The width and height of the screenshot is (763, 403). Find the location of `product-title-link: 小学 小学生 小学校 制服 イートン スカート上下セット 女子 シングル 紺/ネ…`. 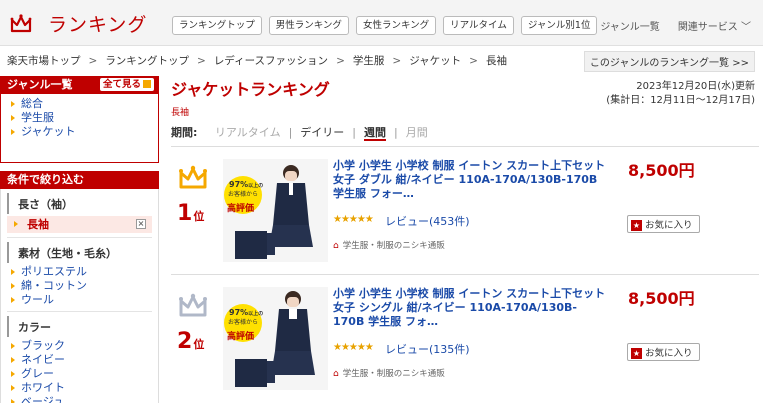

product-title-link: 小学 小学生 小学校 制服 イートン スカート上下セット 女子 シングル 紺/ネ… is located at coordinates (470, 308).